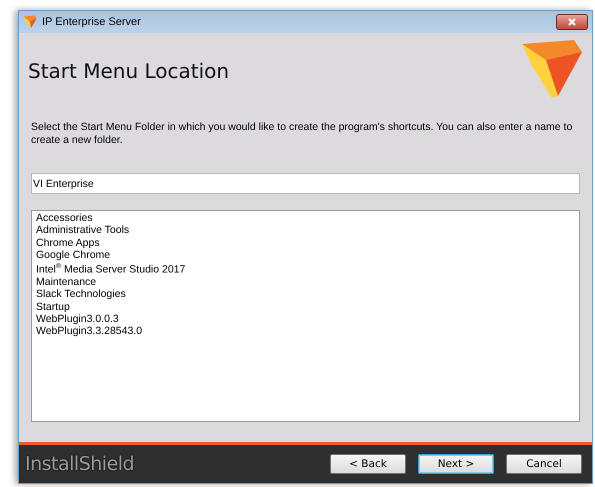  Describe the element at coordinates (456, 464) in the screenshot. I see `next-button: Next >` at that location.